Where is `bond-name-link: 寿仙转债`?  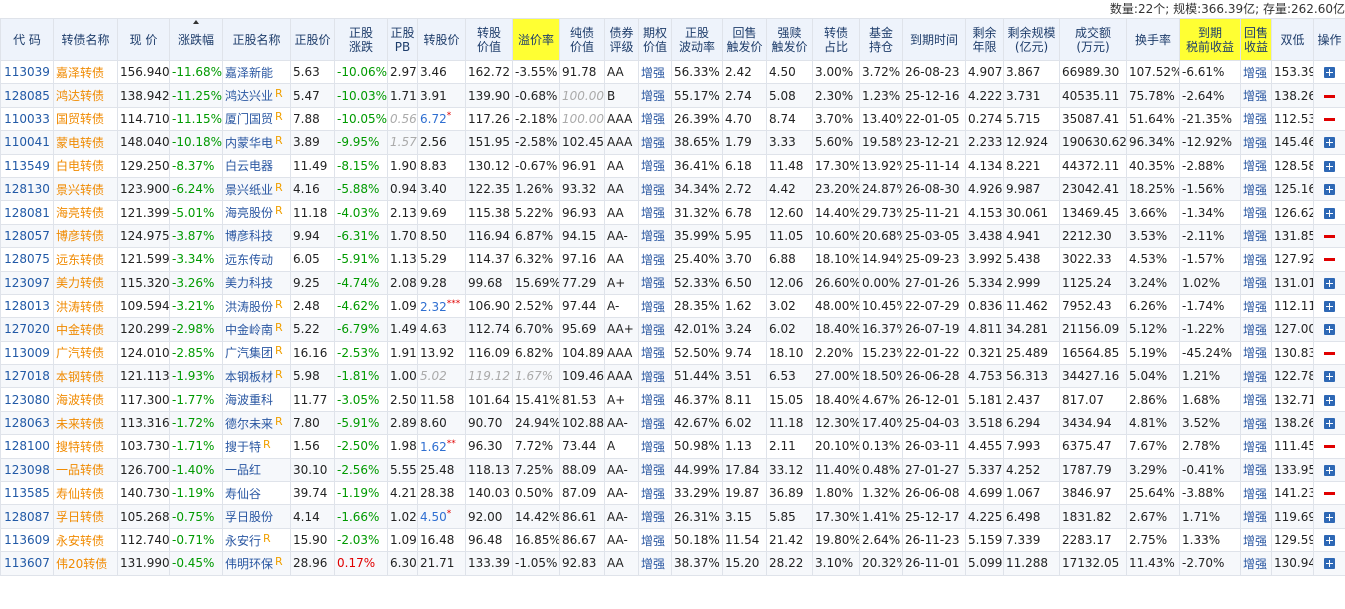
bond-name-link: 寿仙转债 is located at coordinates (85, 493).